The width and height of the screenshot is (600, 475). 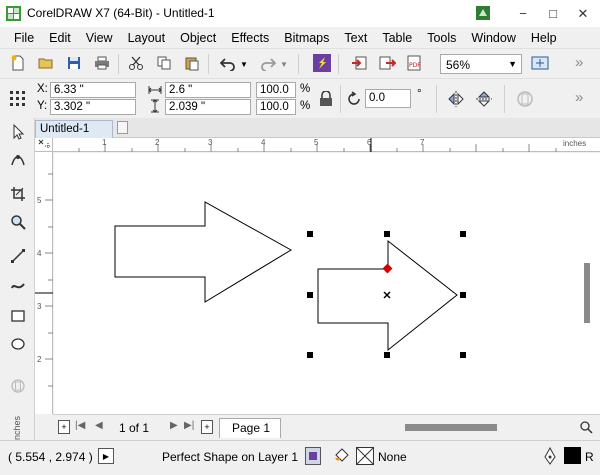 I want to click on menu-text: Text, so click(x=355, y=38).